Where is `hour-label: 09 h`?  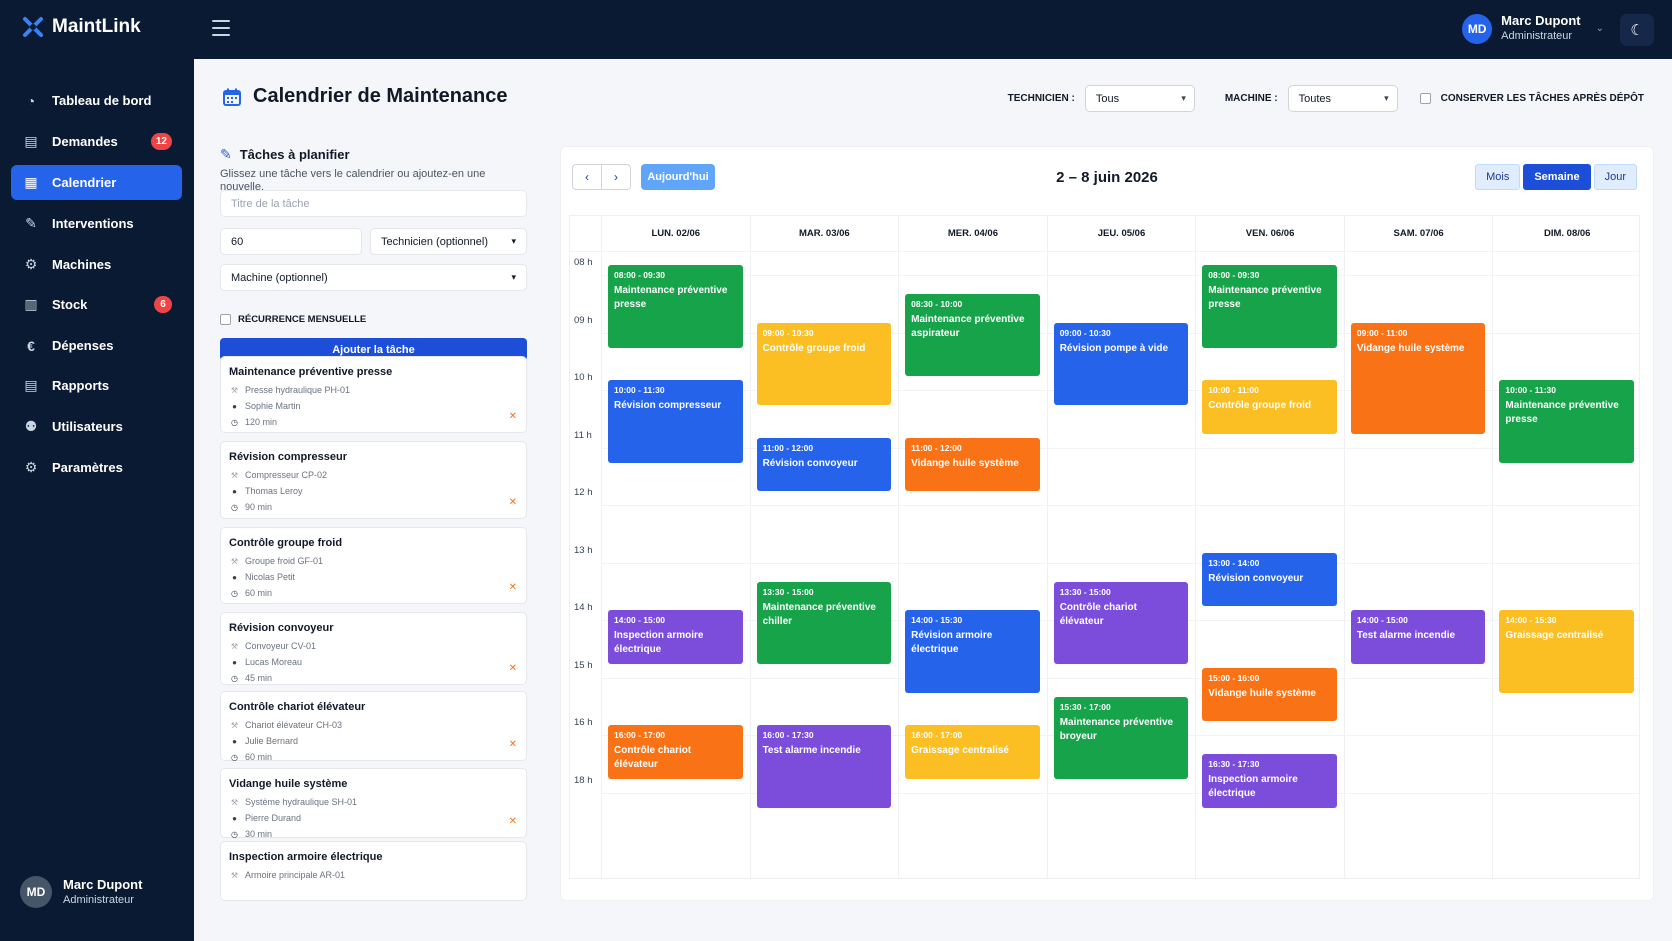 hour-label: 09 h is located at coordinates (583, 320).